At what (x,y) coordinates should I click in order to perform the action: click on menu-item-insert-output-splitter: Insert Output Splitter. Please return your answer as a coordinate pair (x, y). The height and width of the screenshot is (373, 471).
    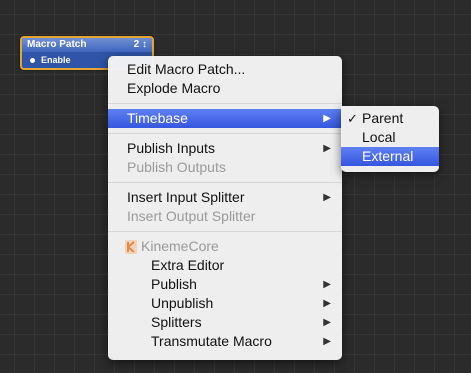
    Looking at the image, I should click on (225, 216).